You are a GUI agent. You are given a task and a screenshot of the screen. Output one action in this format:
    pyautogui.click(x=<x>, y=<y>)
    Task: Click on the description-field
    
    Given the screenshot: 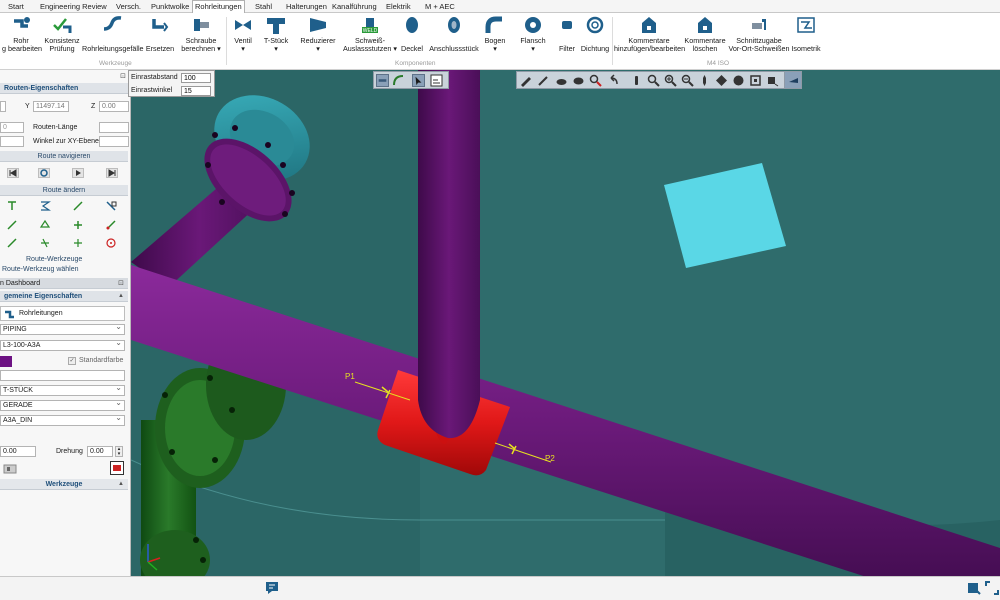 What is the action you would take?
    pyautogui.click(x=62, y=375)
    